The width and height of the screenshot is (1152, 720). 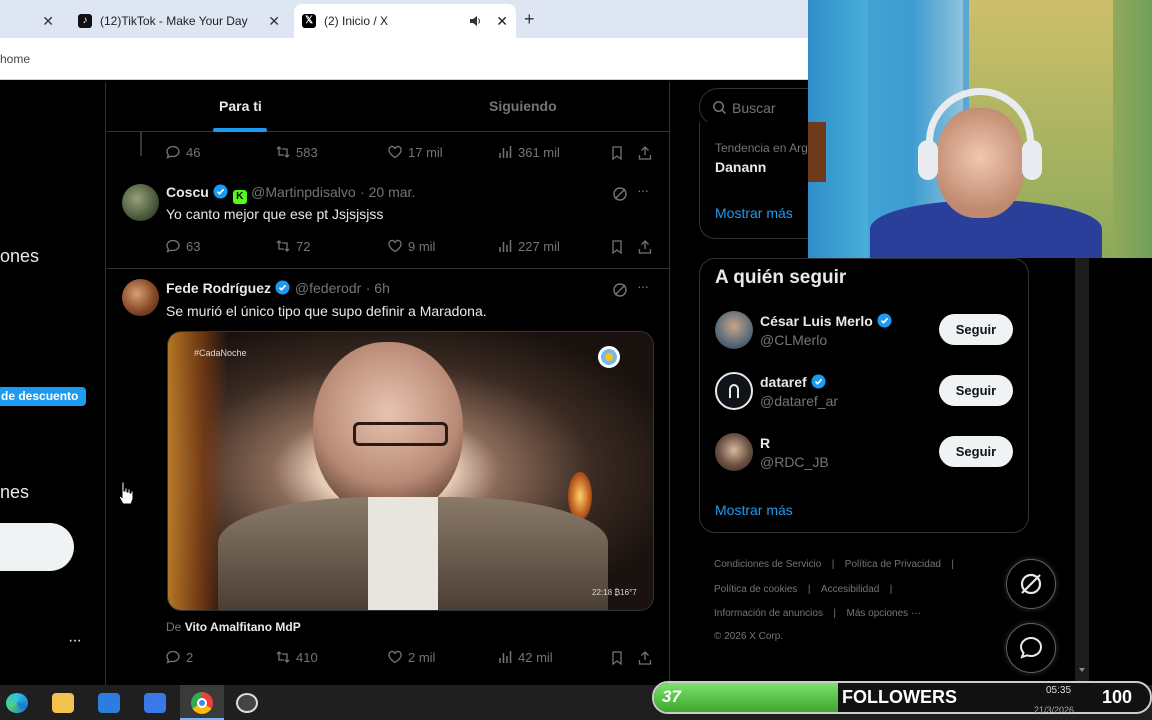 I want to click on source-link: Vito Amalfitano MdP, so click(x=243, y=627).